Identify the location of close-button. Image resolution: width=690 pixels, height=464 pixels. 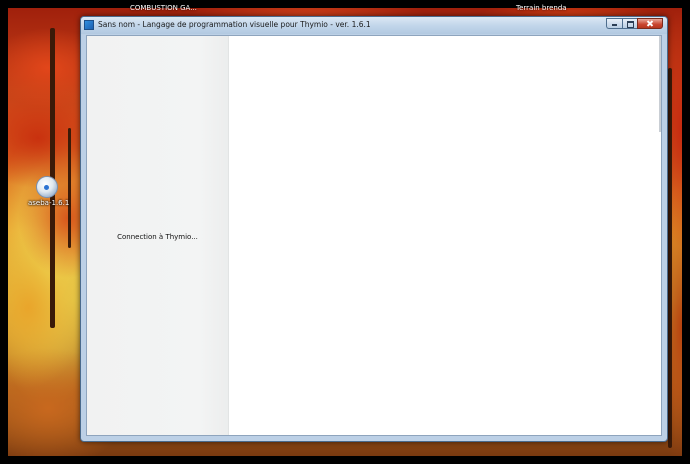
(650, 23).